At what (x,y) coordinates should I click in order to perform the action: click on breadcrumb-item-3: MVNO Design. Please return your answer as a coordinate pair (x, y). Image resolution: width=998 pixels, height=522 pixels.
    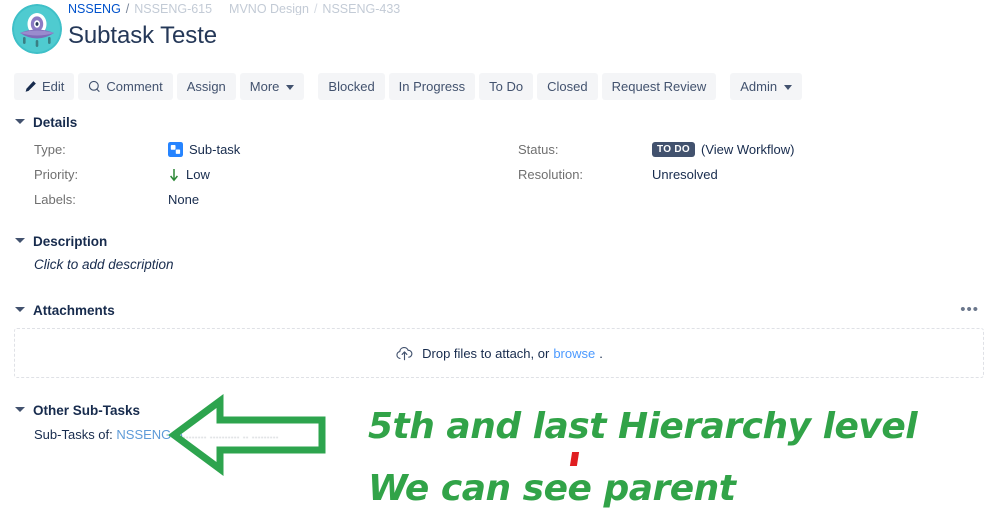
    Looking at the image, I should click on (269, 8).